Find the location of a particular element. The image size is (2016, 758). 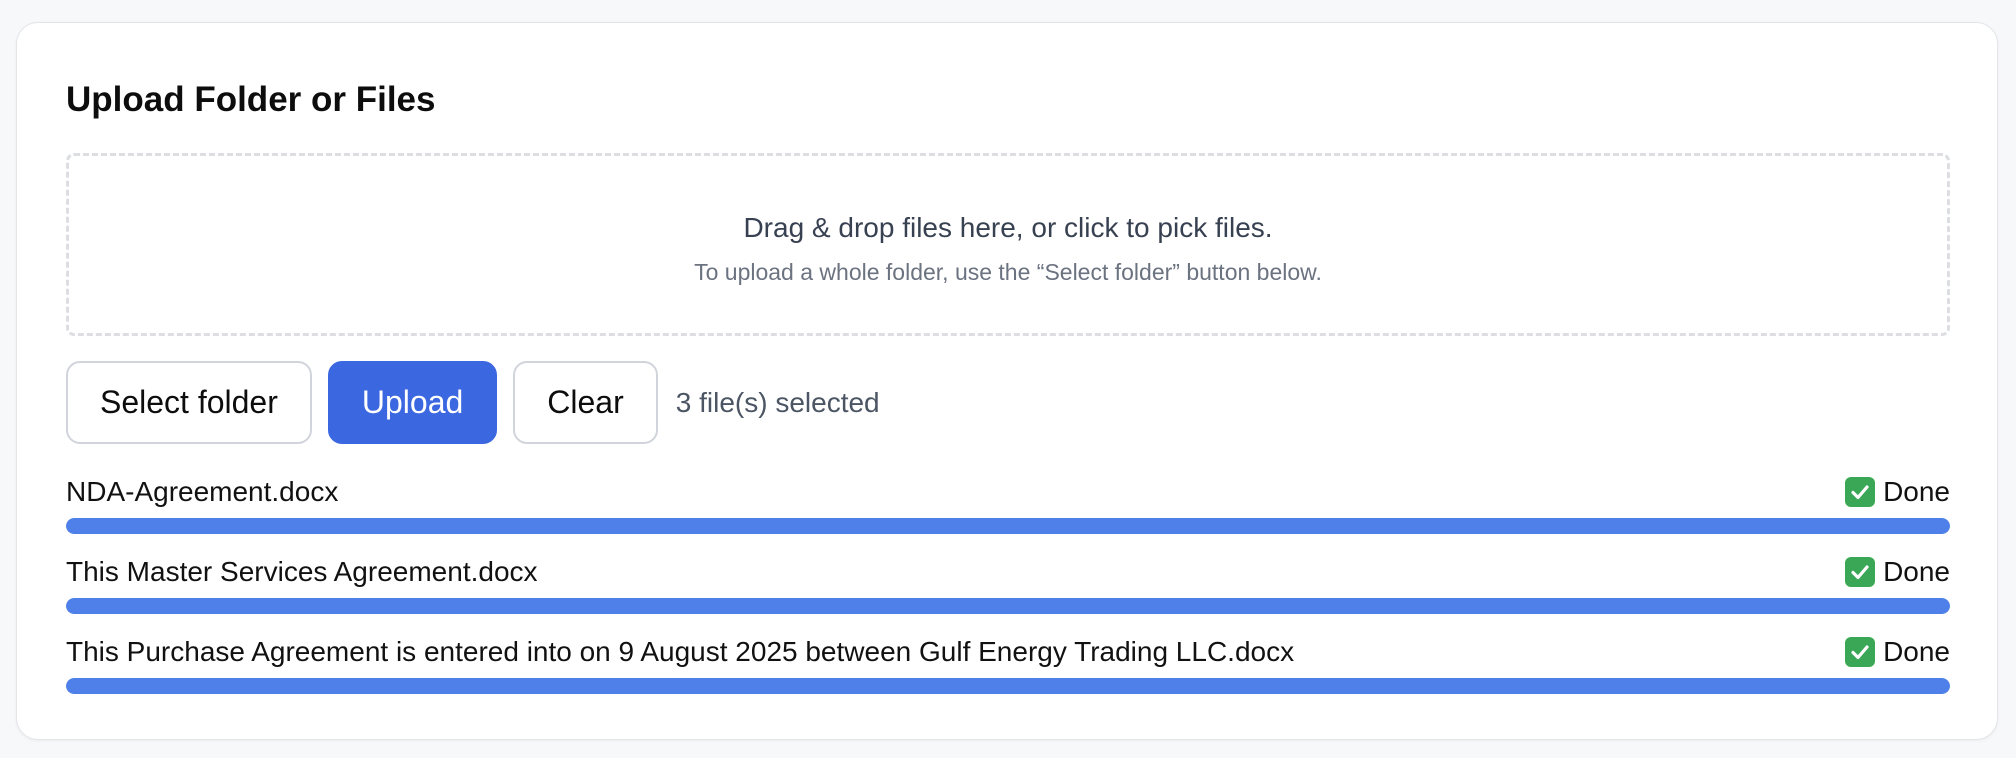

clear-button: Clear is located at coordinates (585, 402).